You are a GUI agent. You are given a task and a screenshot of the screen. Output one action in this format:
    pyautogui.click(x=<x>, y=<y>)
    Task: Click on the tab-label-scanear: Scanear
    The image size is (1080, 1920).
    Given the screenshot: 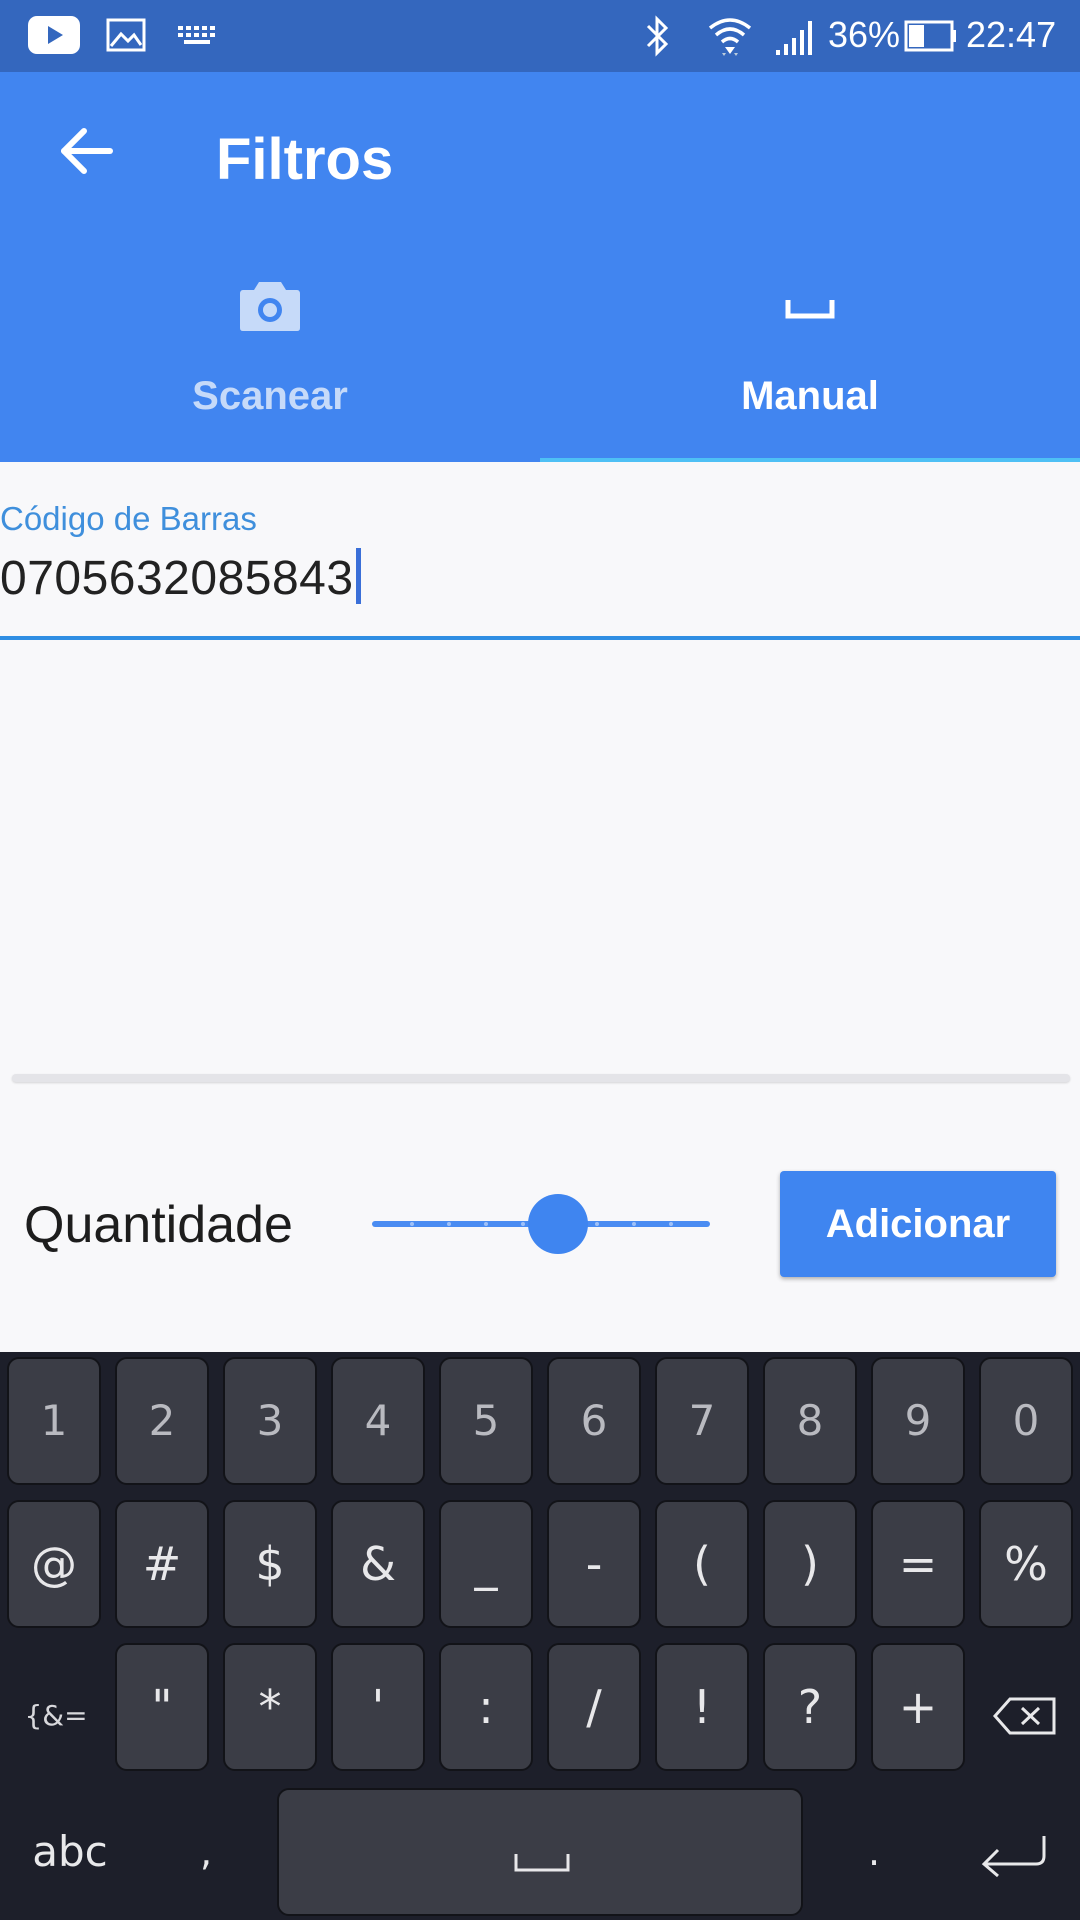 What is the action you would take?
    pyautogui.click(x=270, y=396)
    